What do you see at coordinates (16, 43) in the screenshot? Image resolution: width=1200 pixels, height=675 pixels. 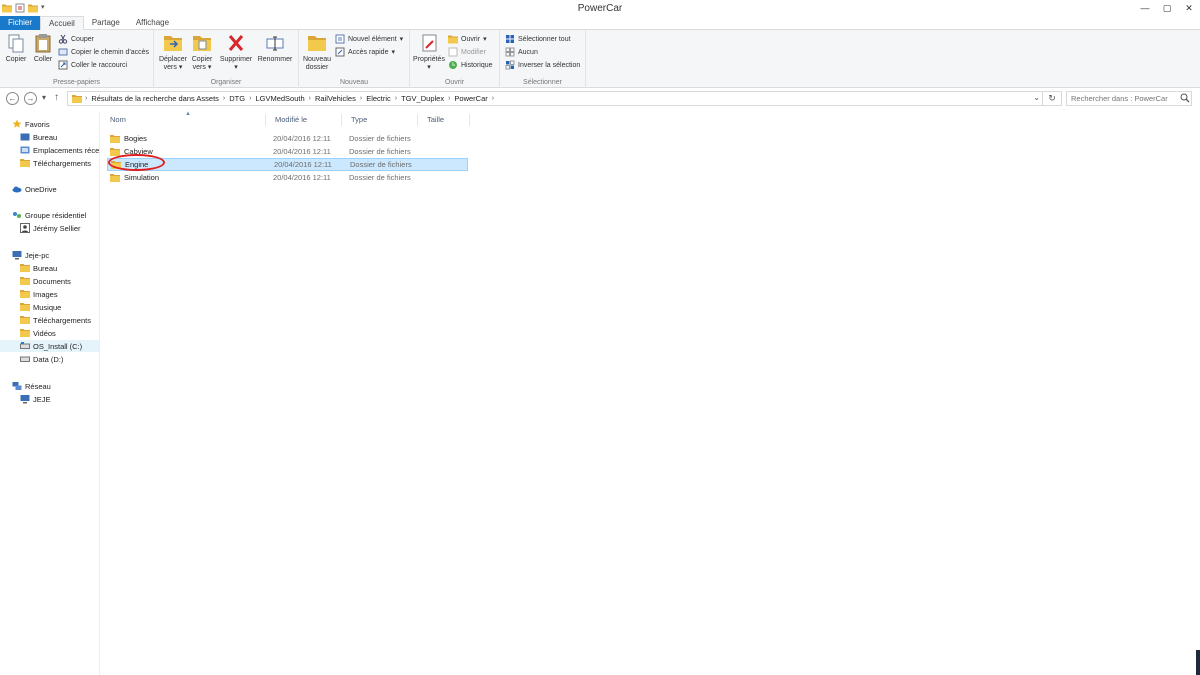 I see `copy-icon` at bounding box center [16, 43].